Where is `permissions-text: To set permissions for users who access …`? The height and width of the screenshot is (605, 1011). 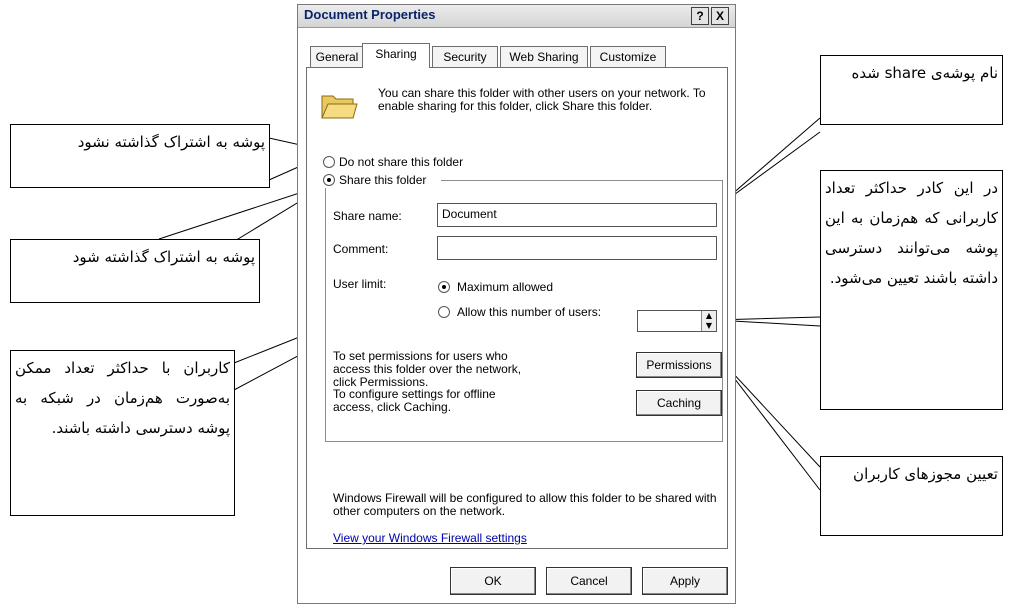
permissions-text: To set permissions for users who access … is located at coordinates (427, 369).